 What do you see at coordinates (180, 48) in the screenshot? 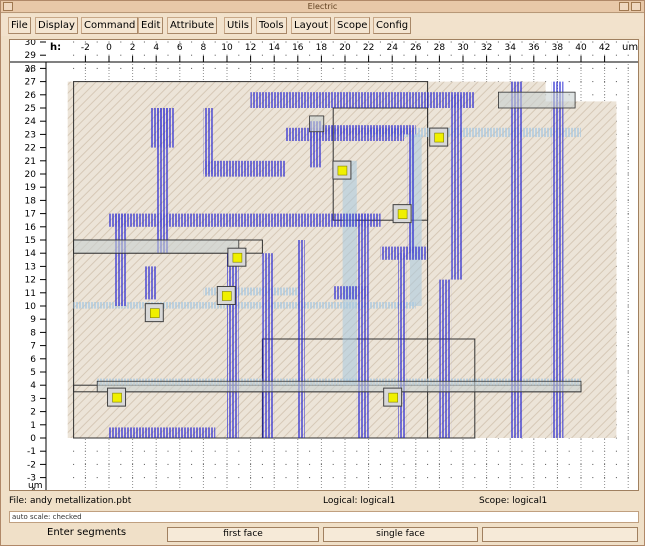
I see `x-tick-label: 6` at bounding box center [180, 48].